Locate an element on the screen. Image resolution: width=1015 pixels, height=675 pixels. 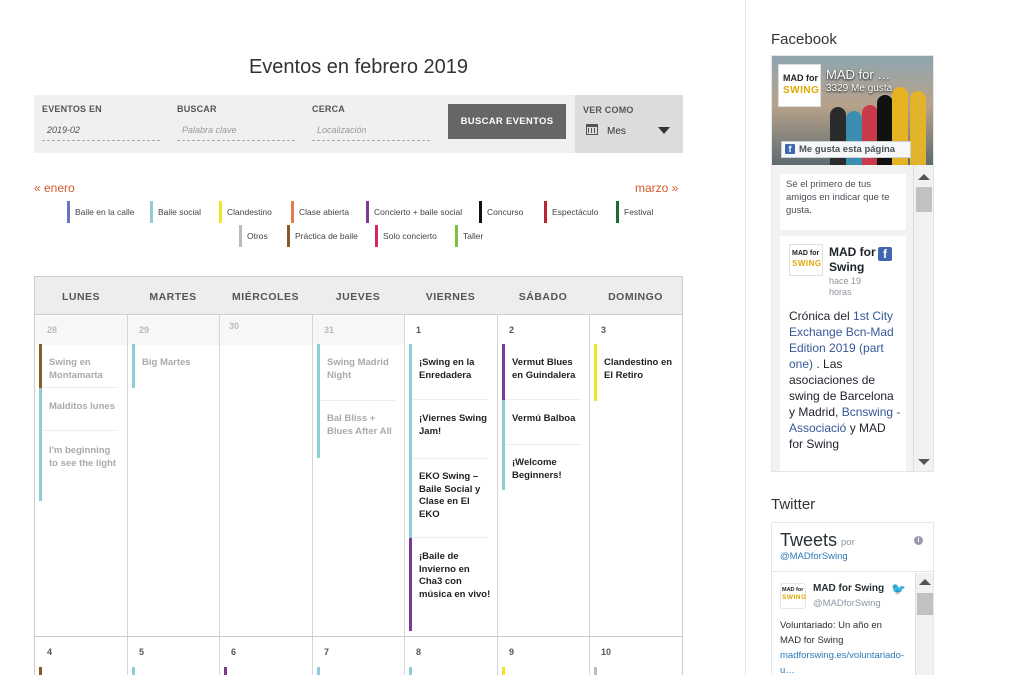
calendar-event: Vermú Balboa is located at coordinates (543, 422).